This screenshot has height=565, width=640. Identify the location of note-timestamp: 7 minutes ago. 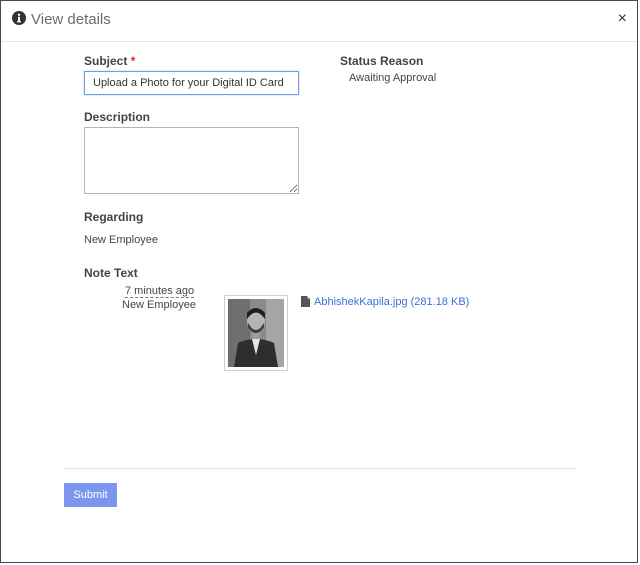
(160, 291).